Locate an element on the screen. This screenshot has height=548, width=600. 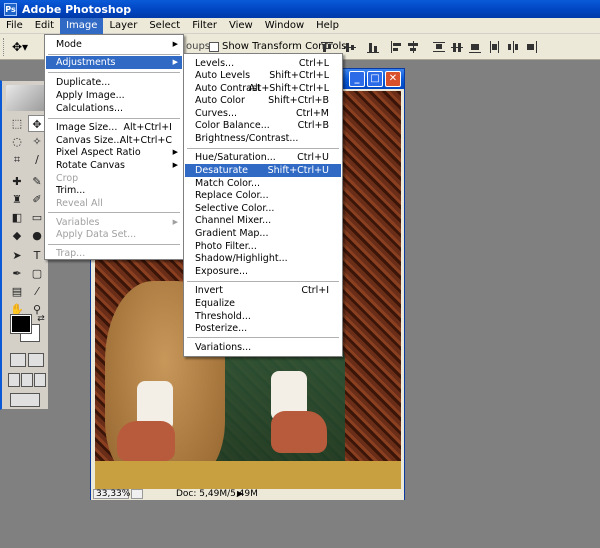
status-menu-arrow-icon: ▶ is located at coordinates (240, 493).